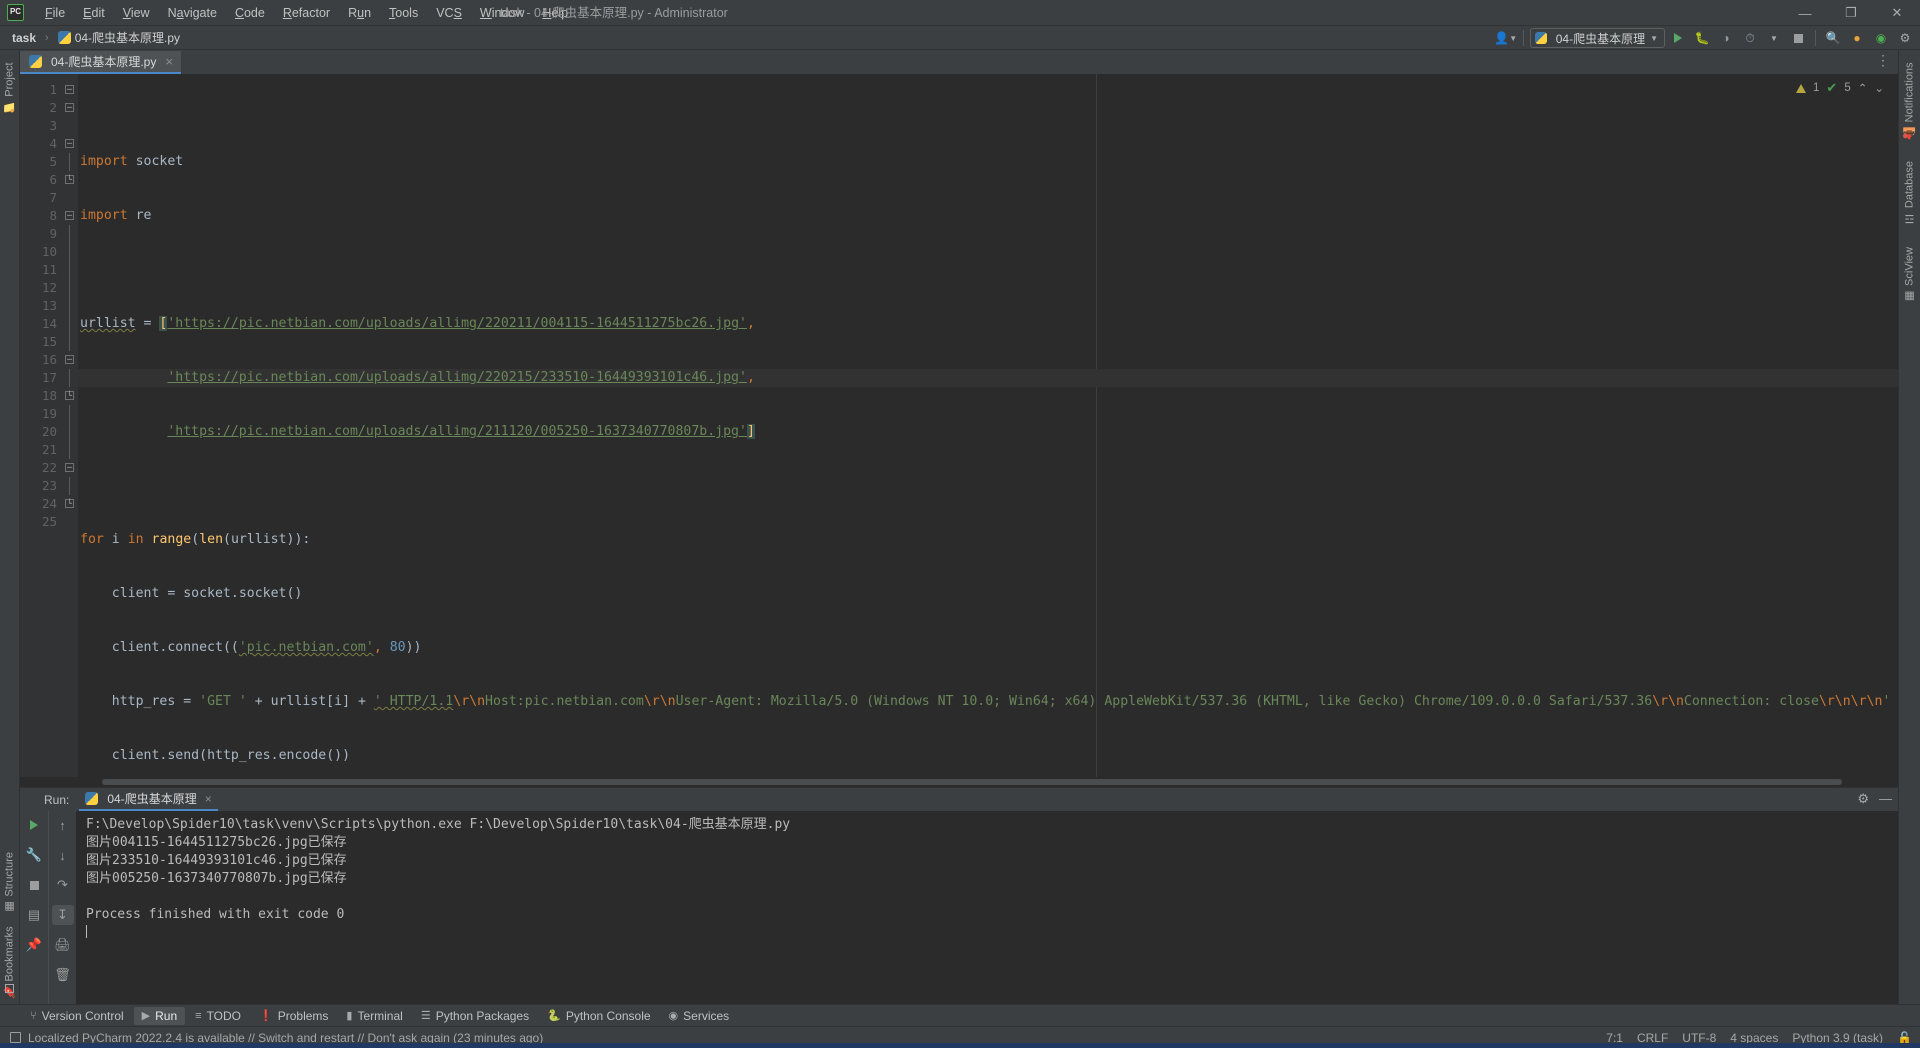 The width and height of the screenshot is (1920, 1048). I want to click on structure-icon: ▦, so click(10, 907).